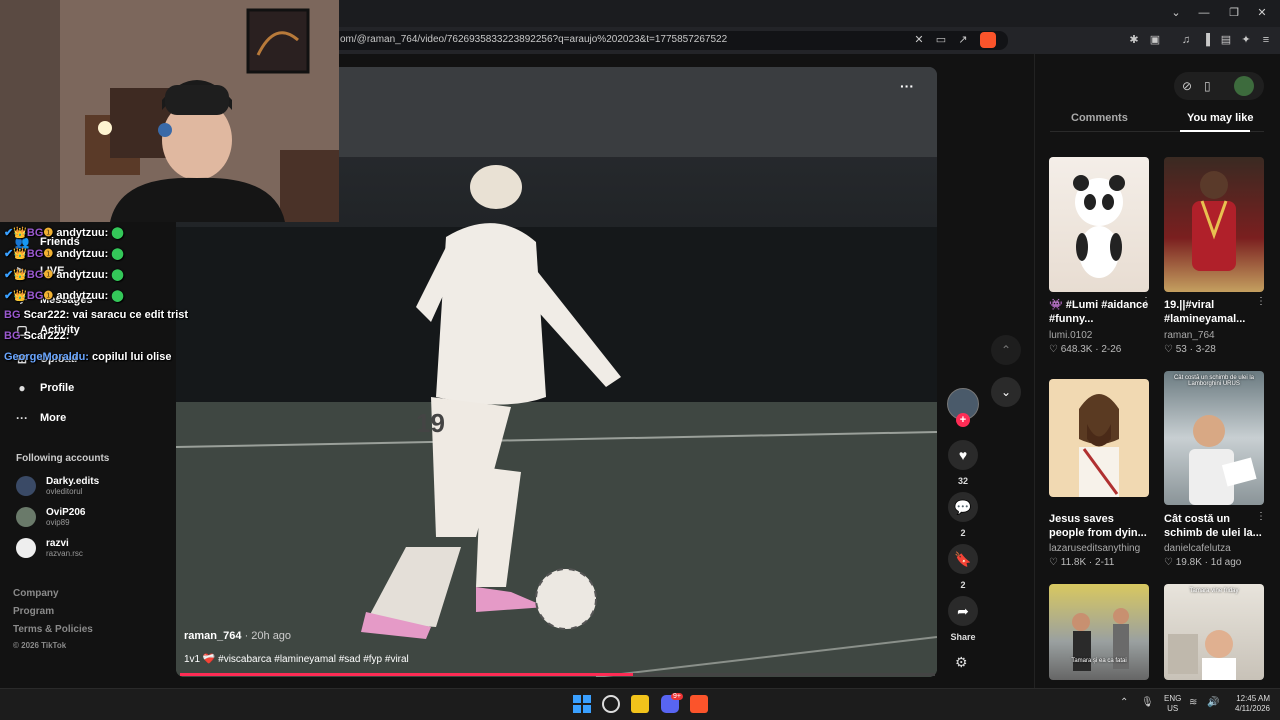  I want to click on windows-start-icon, so click(582, 704).